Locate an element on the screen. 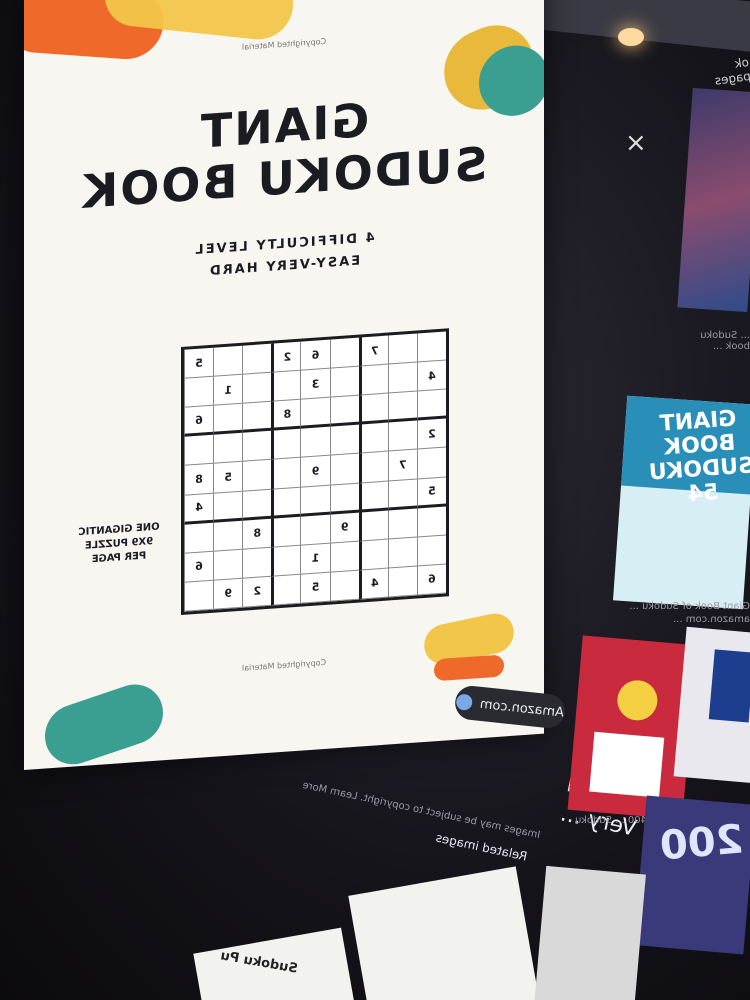 This screenshot has height=1000, width=750. close-icon: × is located at coordinates (636, 143).